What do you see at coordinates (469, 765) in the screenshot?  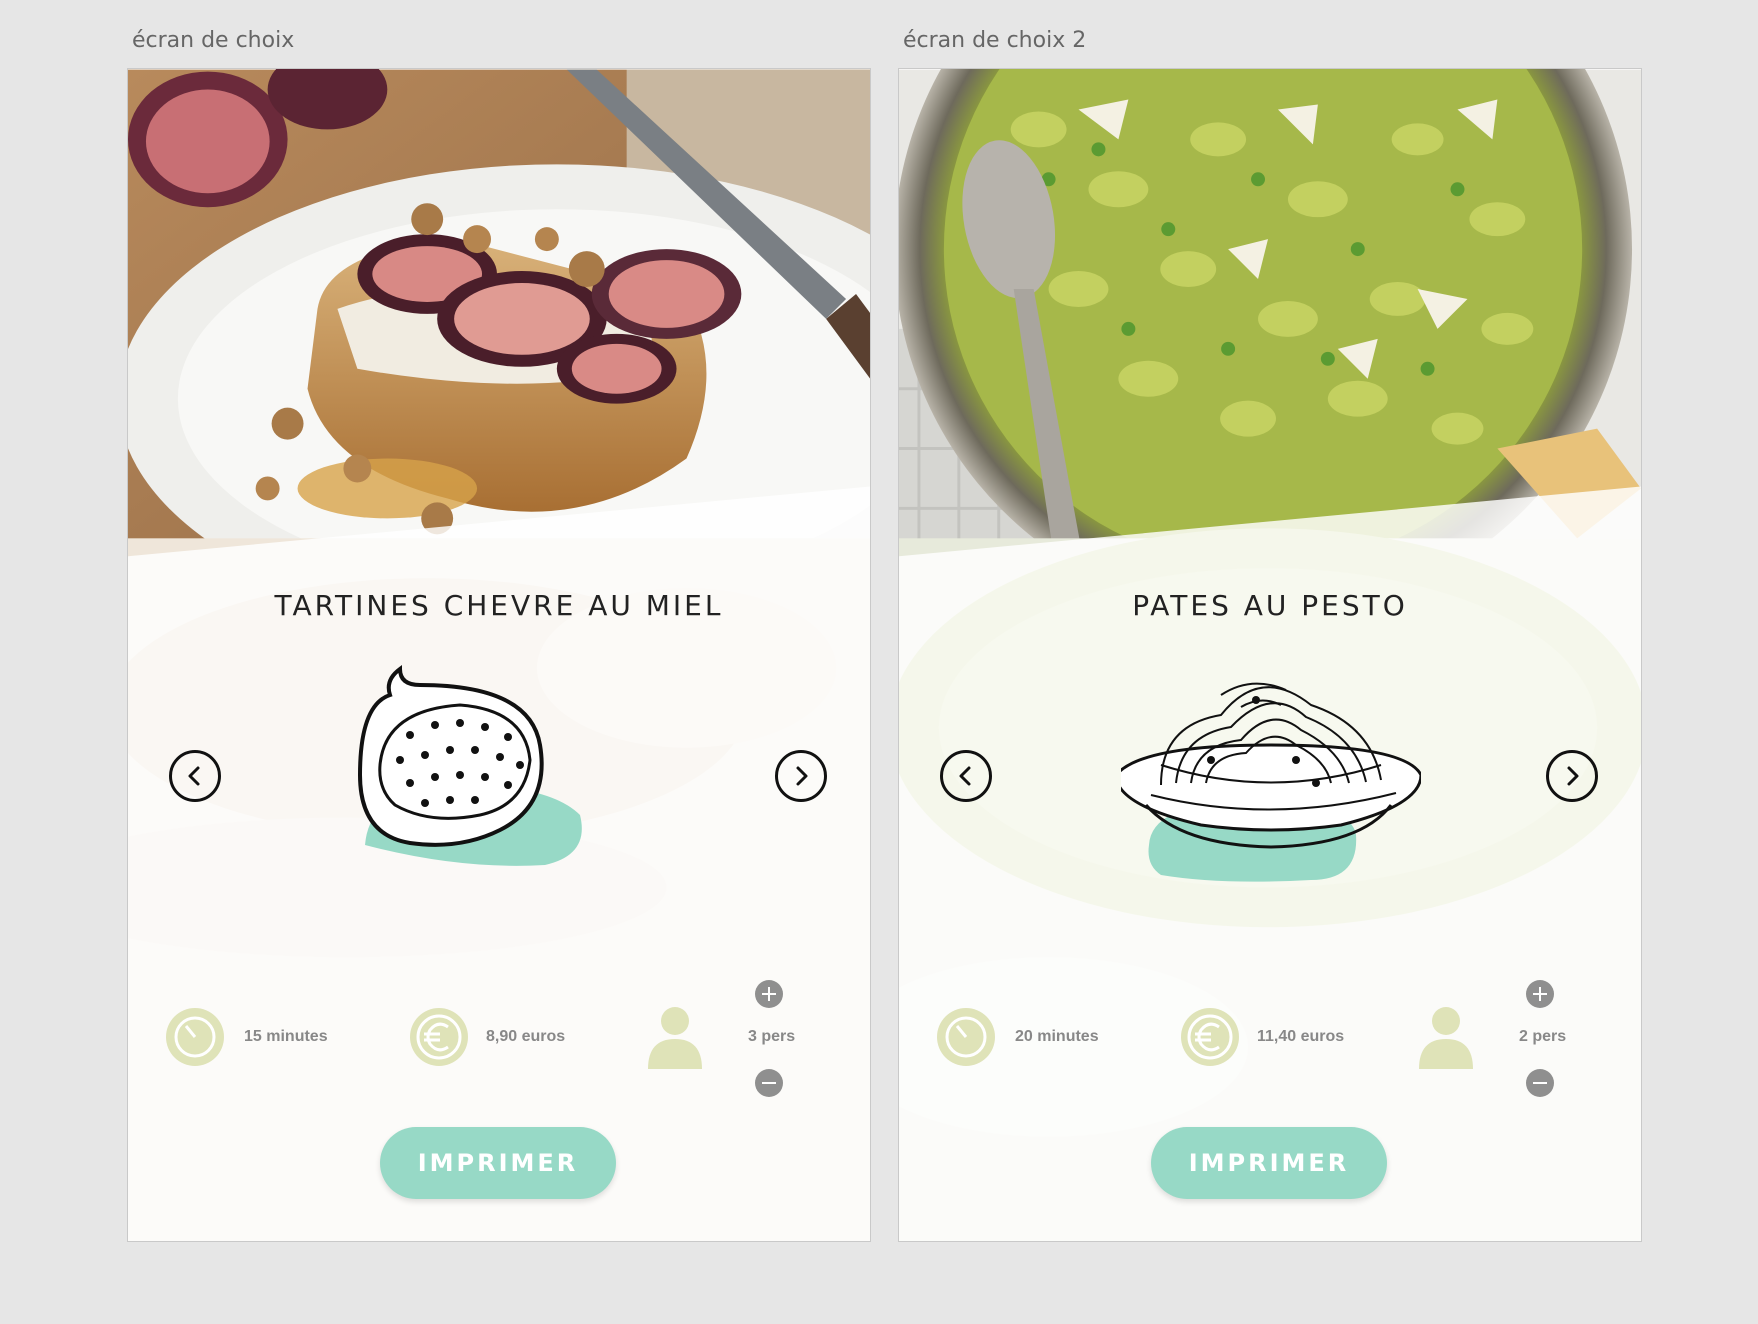 I see `fig-illustration` at bounding box center [469, 765].